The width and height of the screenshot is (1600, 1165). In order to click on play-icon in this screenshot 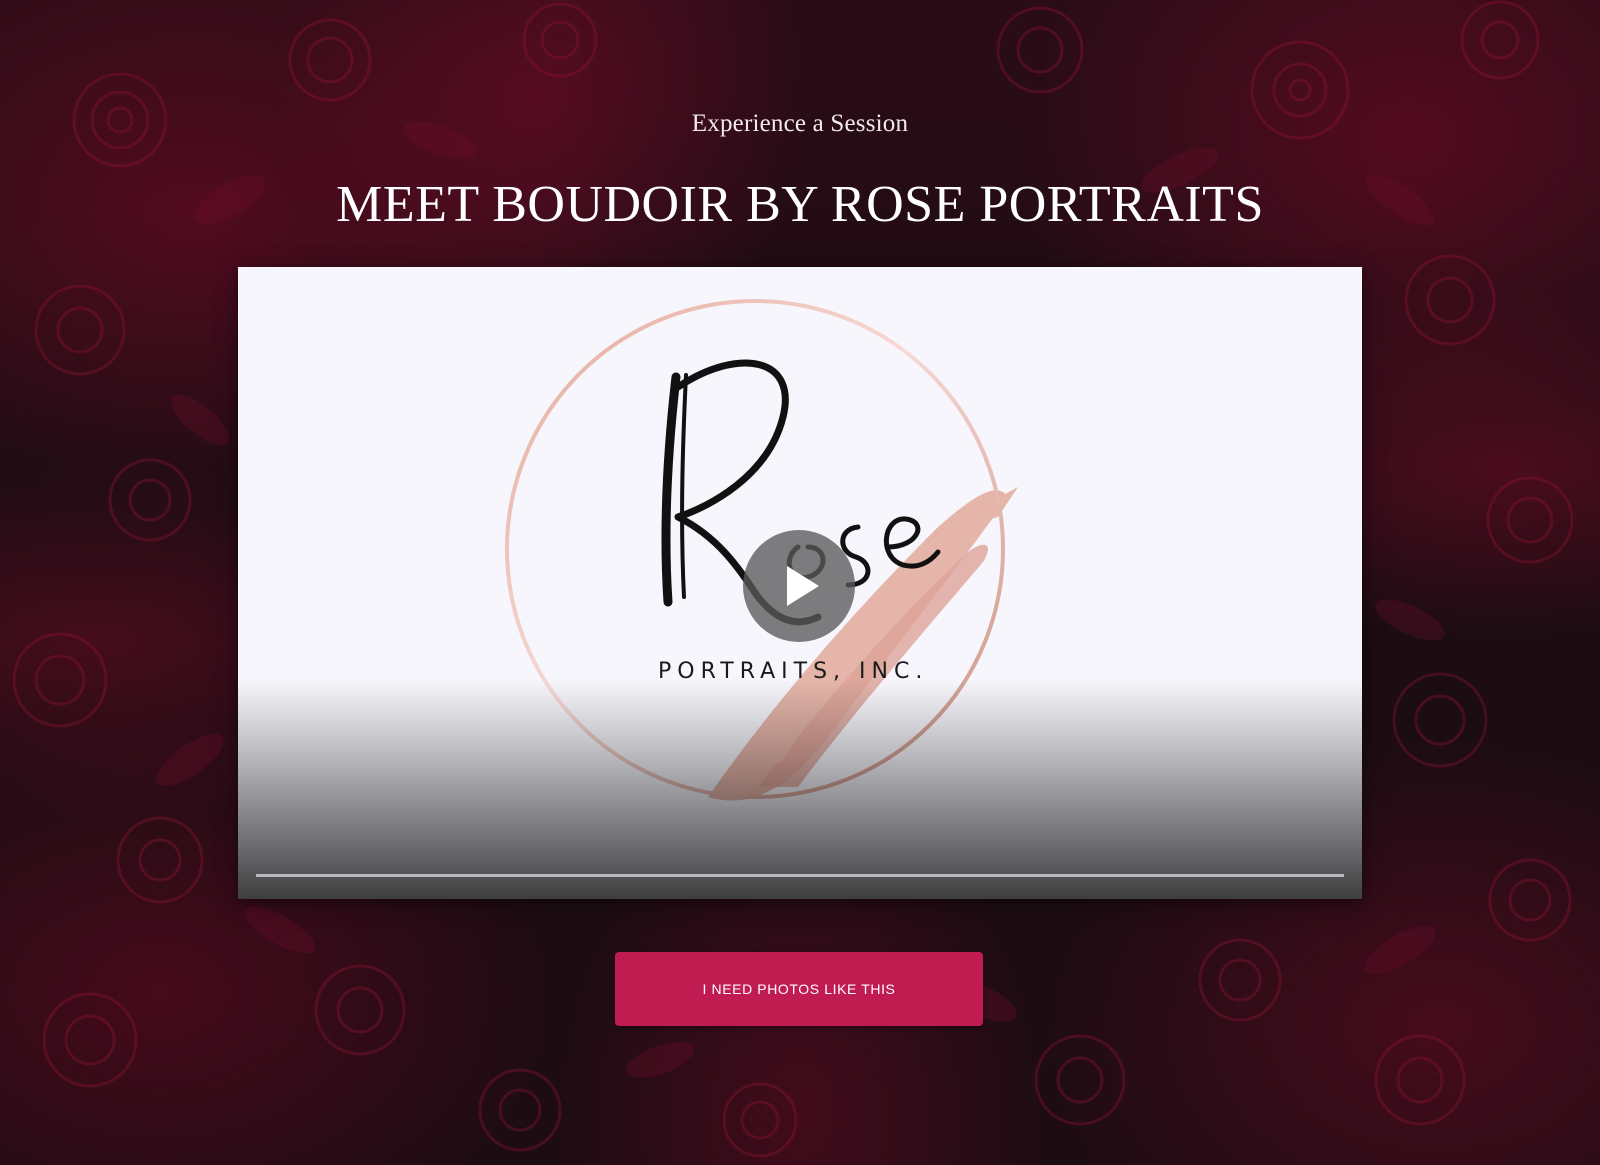, I will do `click(803, 586)`.